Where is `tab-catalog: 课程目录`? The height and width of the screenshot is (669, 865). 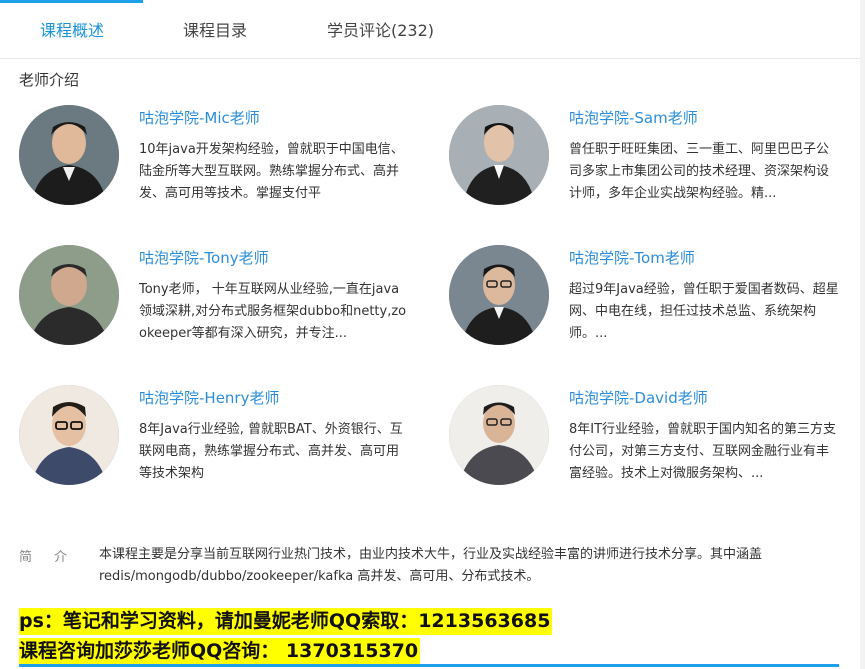
tab-catalog: 课程目录 is located at coordinates (215, 29).